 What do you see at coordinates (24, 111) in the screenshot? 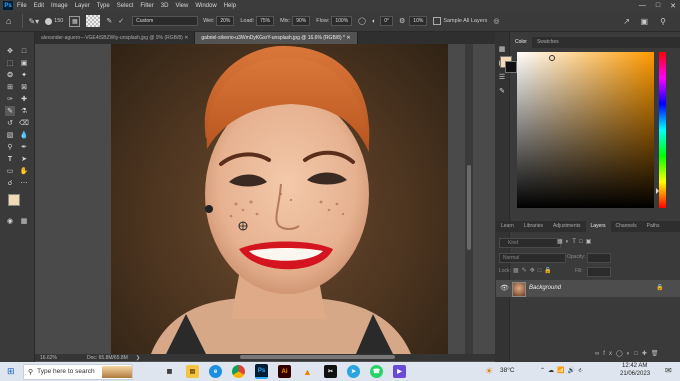
I see `clone-stamp-icon: ⚗` at bounding box center [24, 111].